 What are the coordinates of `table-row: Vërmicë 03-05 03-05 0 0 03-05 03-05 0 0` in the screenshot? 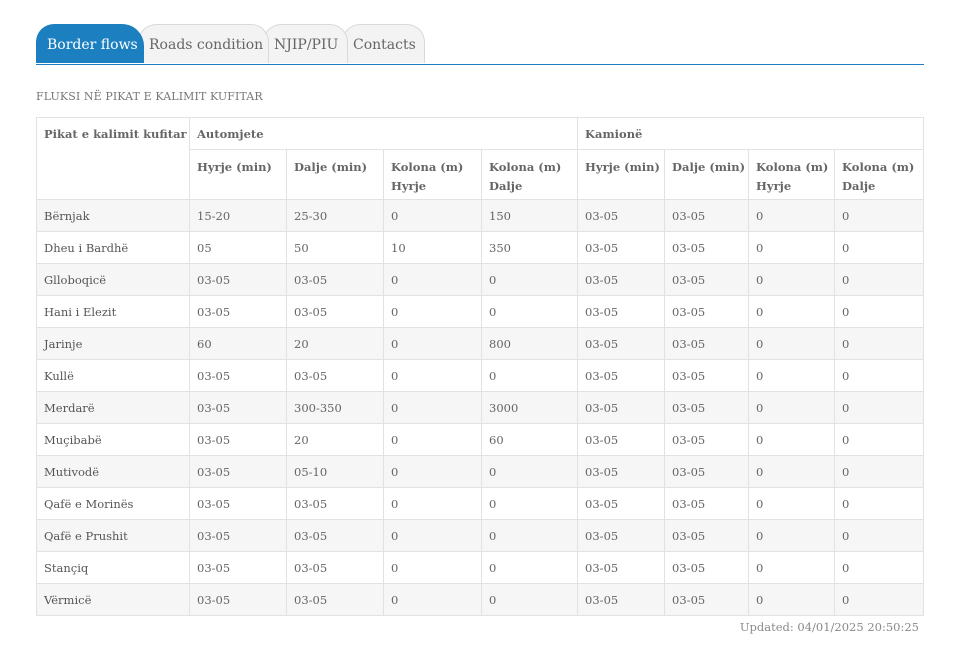 It's located at (480, 599).